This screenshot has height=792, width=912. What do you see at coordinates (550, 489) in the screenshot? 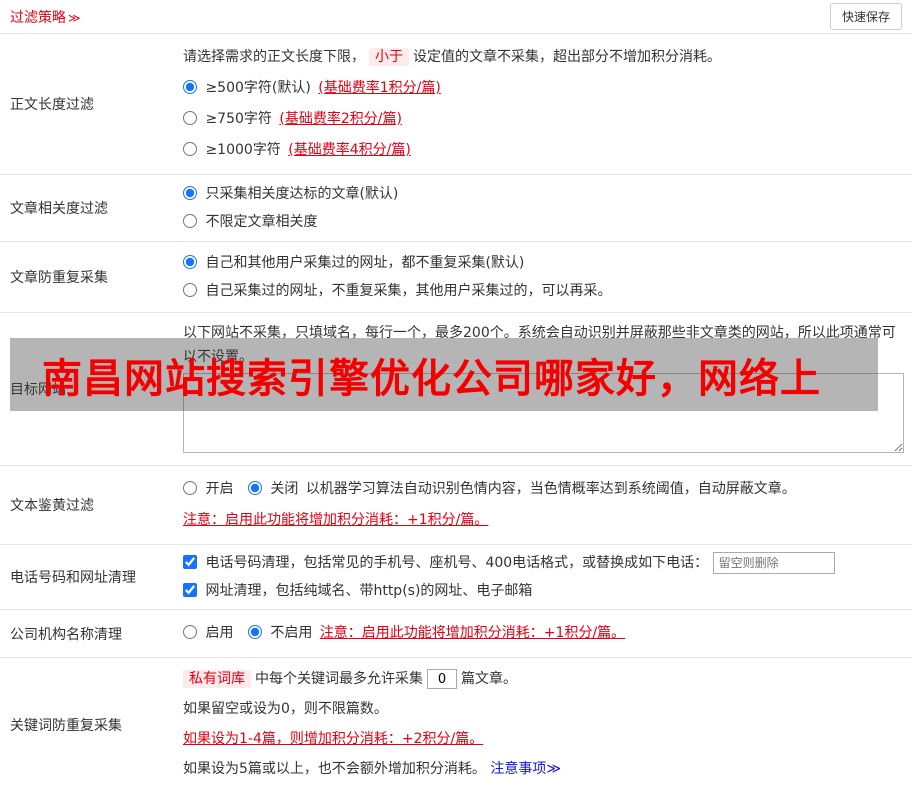
I see `porn-filter-desc: 以机器学习算法自动识别色情内容，当色情概率达到系统阈值，自动屏蔽文章。` at bounding box center [550, 489].